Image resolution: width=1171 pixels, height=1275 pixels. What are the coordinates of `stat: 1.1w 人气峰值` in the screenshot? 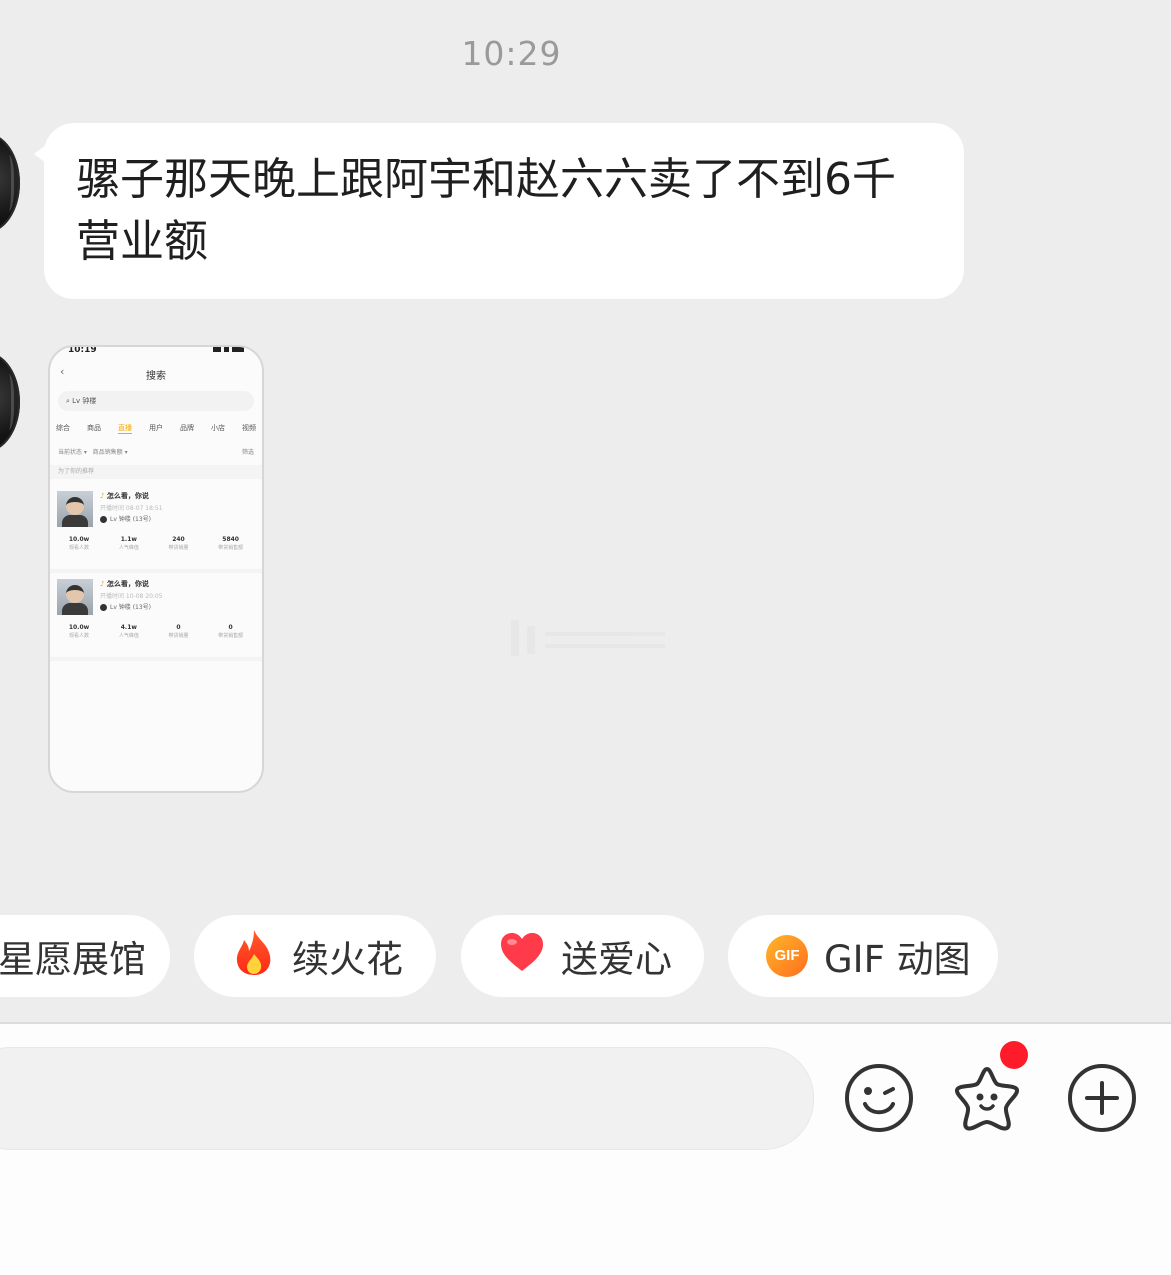 It's located at (128, 543).